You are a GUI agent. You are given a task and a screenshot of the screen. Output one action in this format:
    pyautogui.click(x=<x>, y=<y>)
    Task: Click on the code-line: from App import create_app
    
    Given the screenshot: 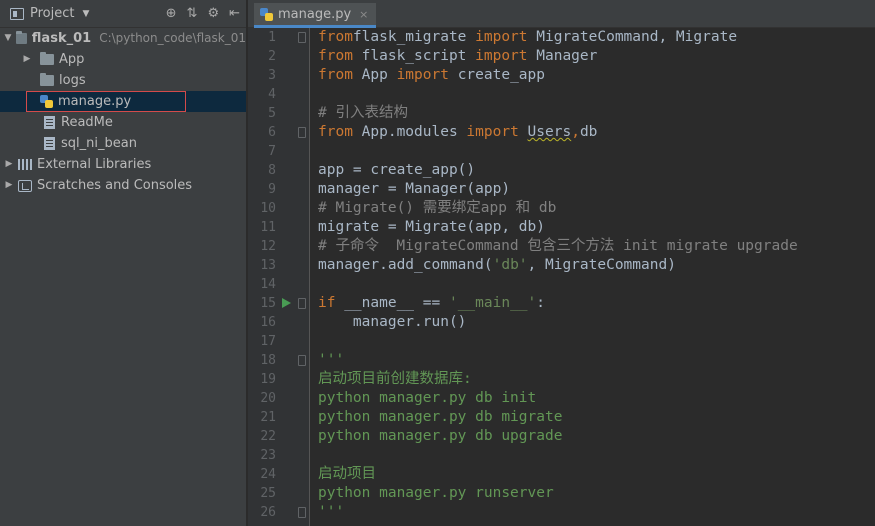 What is the action you would take?
    pyautogui.click(x=596, y=75)
    